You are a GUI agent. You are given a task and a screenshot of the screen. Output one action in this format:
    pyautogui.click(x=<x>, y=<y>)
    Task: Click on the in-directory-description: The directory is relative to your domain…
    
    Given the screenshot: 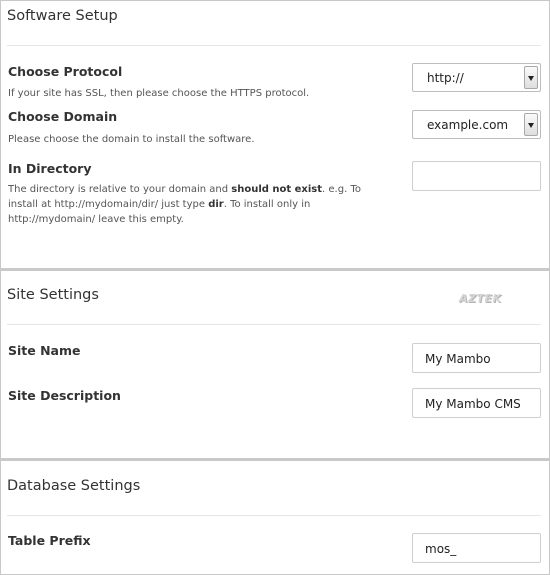 What is the action you would take?
    pyautogui.click(x=184, y=204)
    